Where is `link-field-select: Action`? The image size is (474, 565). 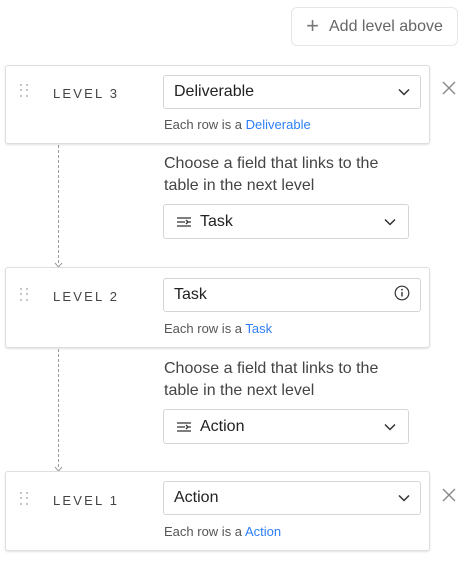 link-field-select: Action is located at coordinates (286, 426).